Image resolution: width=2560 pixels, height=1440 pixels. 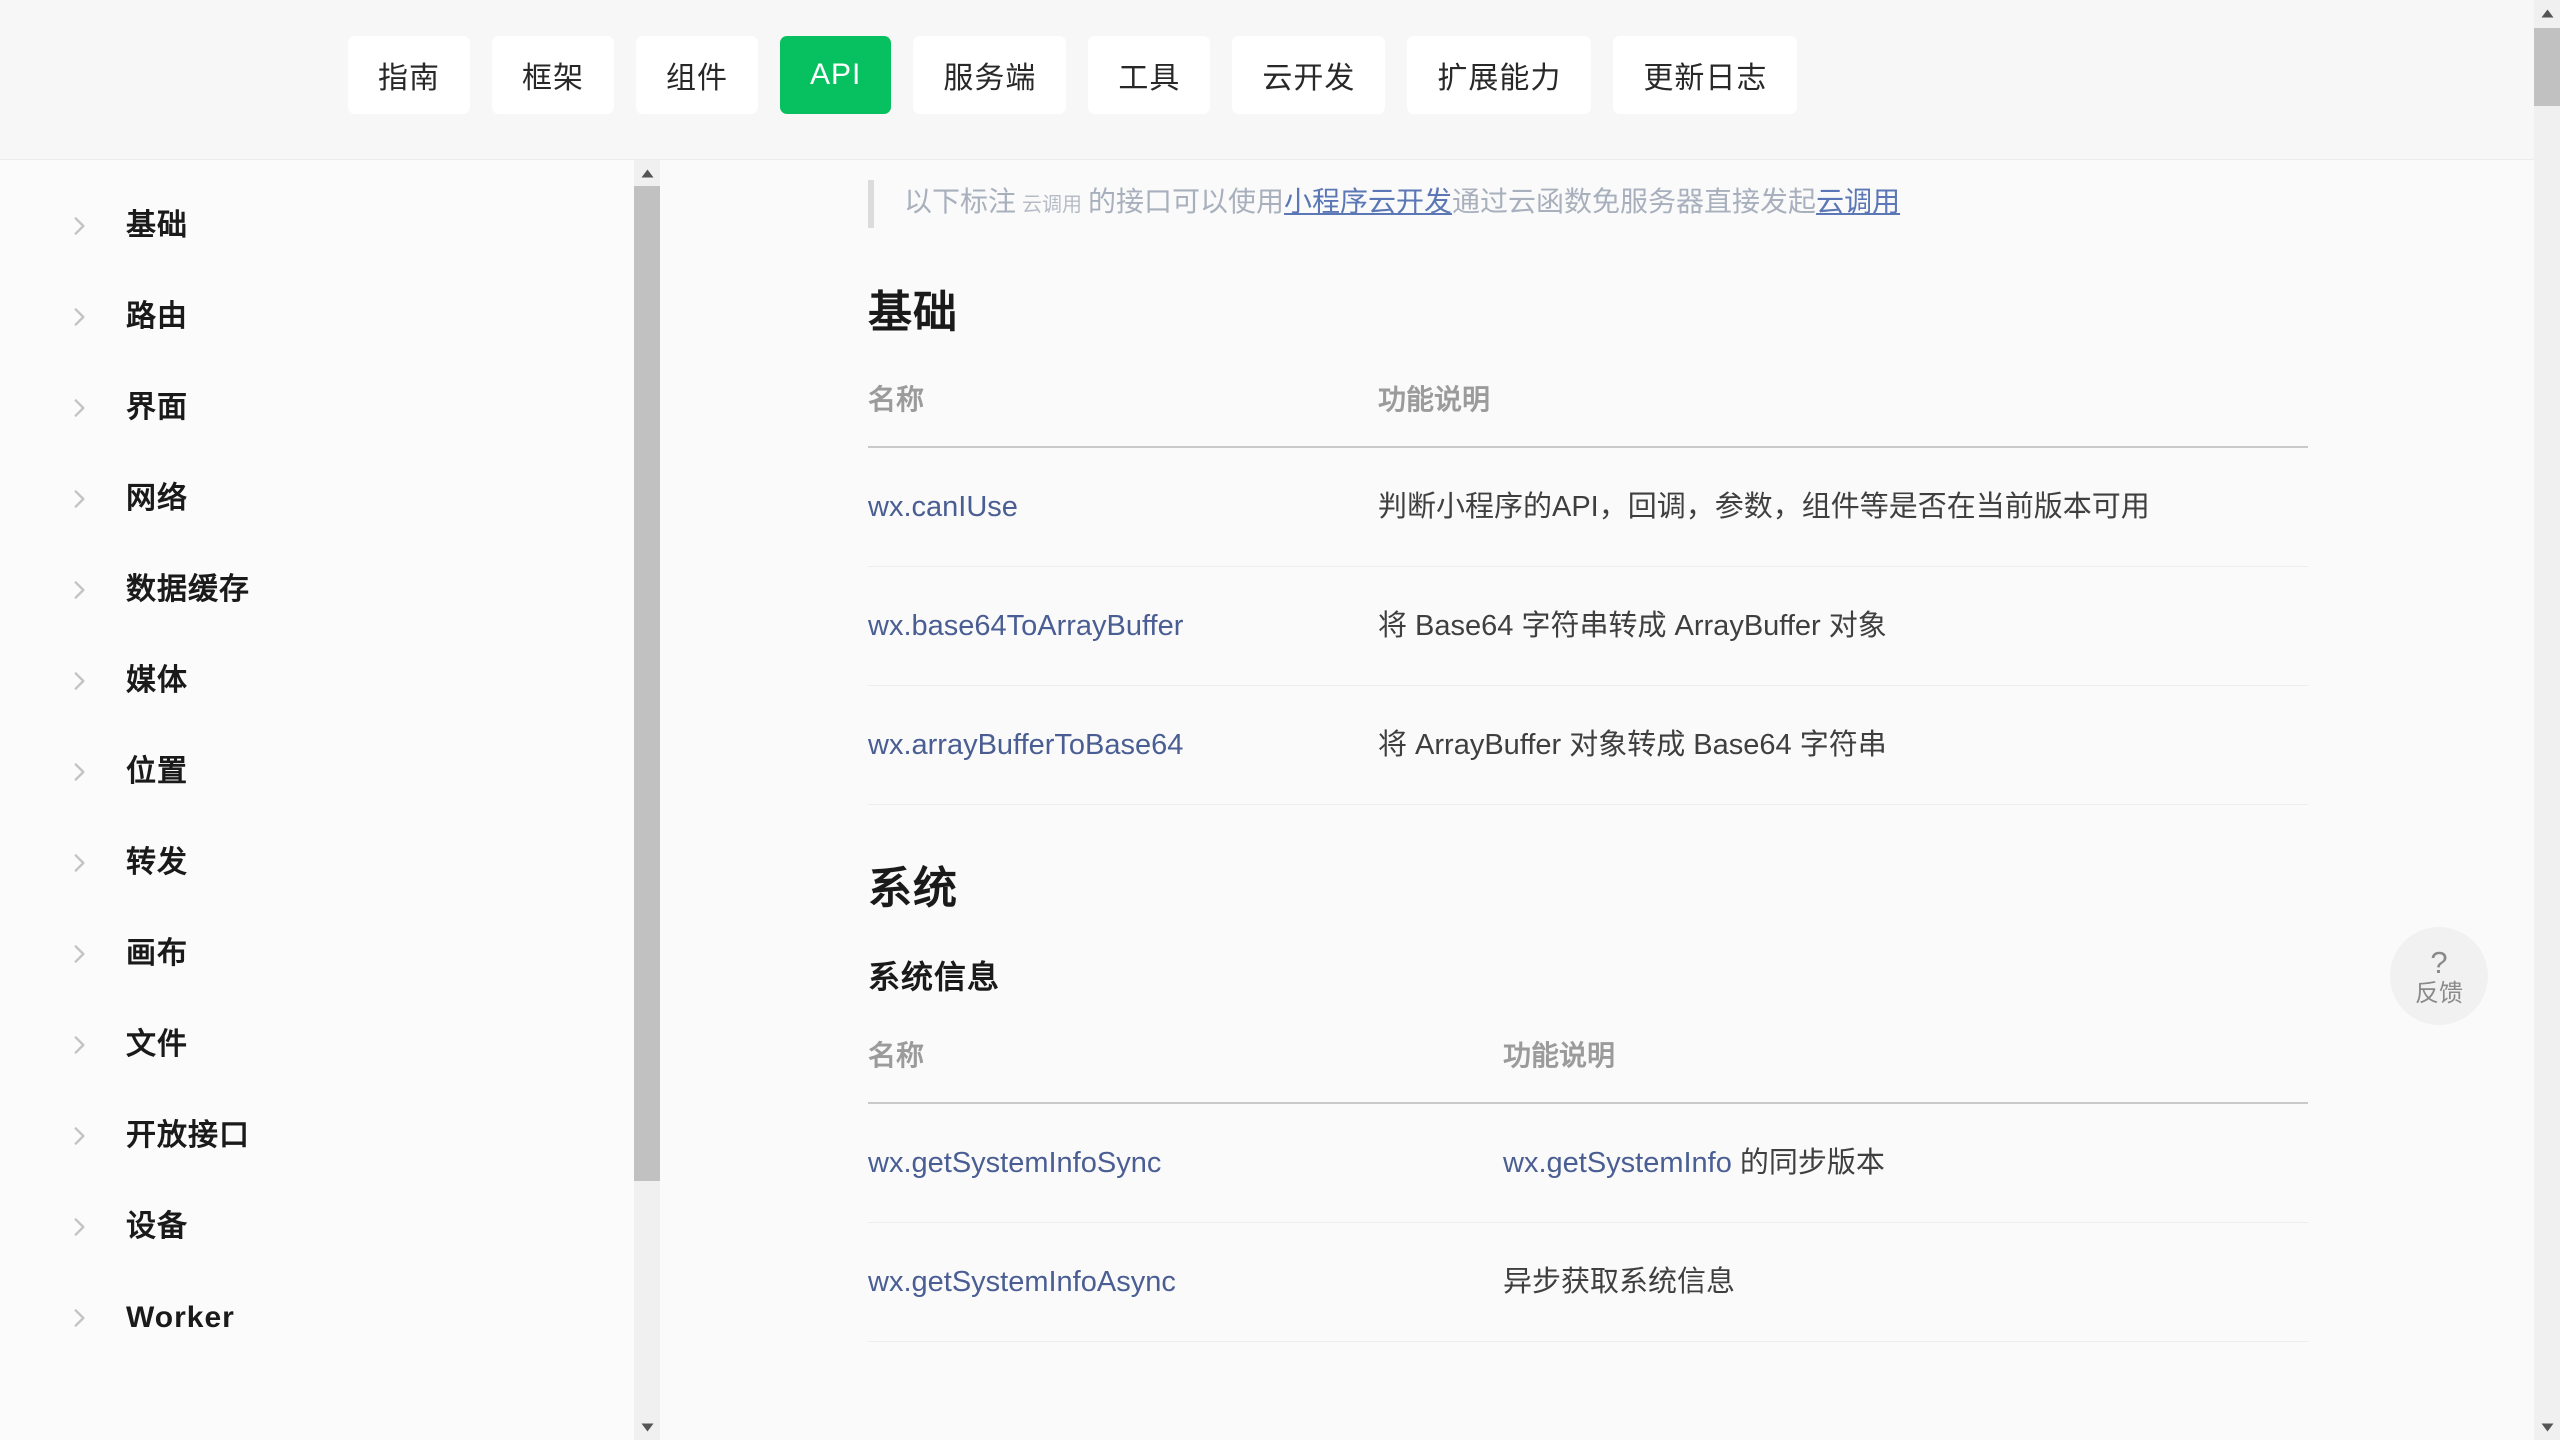 I want to click on page-scrollbar-thumb, so click(x=2547, y=67).